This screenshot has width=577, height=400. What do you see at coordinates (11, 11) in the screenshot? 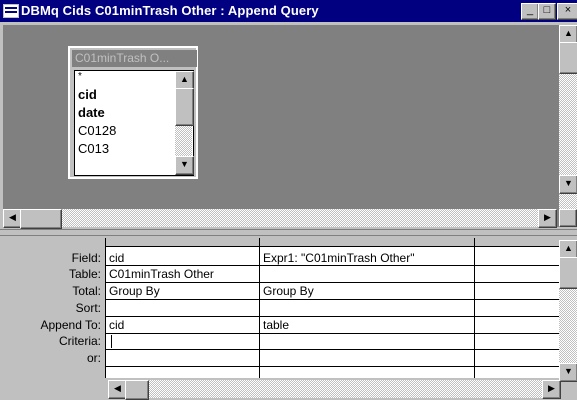
I see `query-window-icon` at bounding box center [11, 11].